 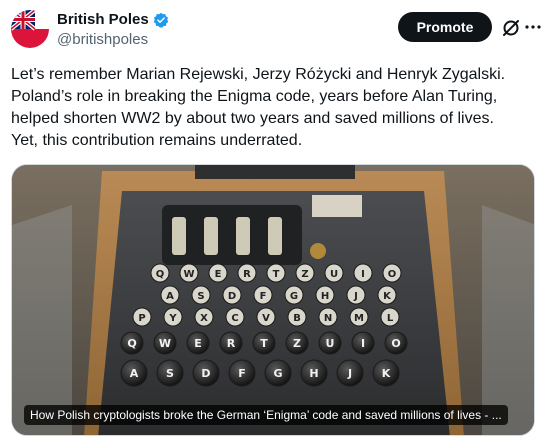 What do you see at coordinates (325, 296) in the screenshot?
I see `lamp-letter: H` at bounding box center [325, 296].